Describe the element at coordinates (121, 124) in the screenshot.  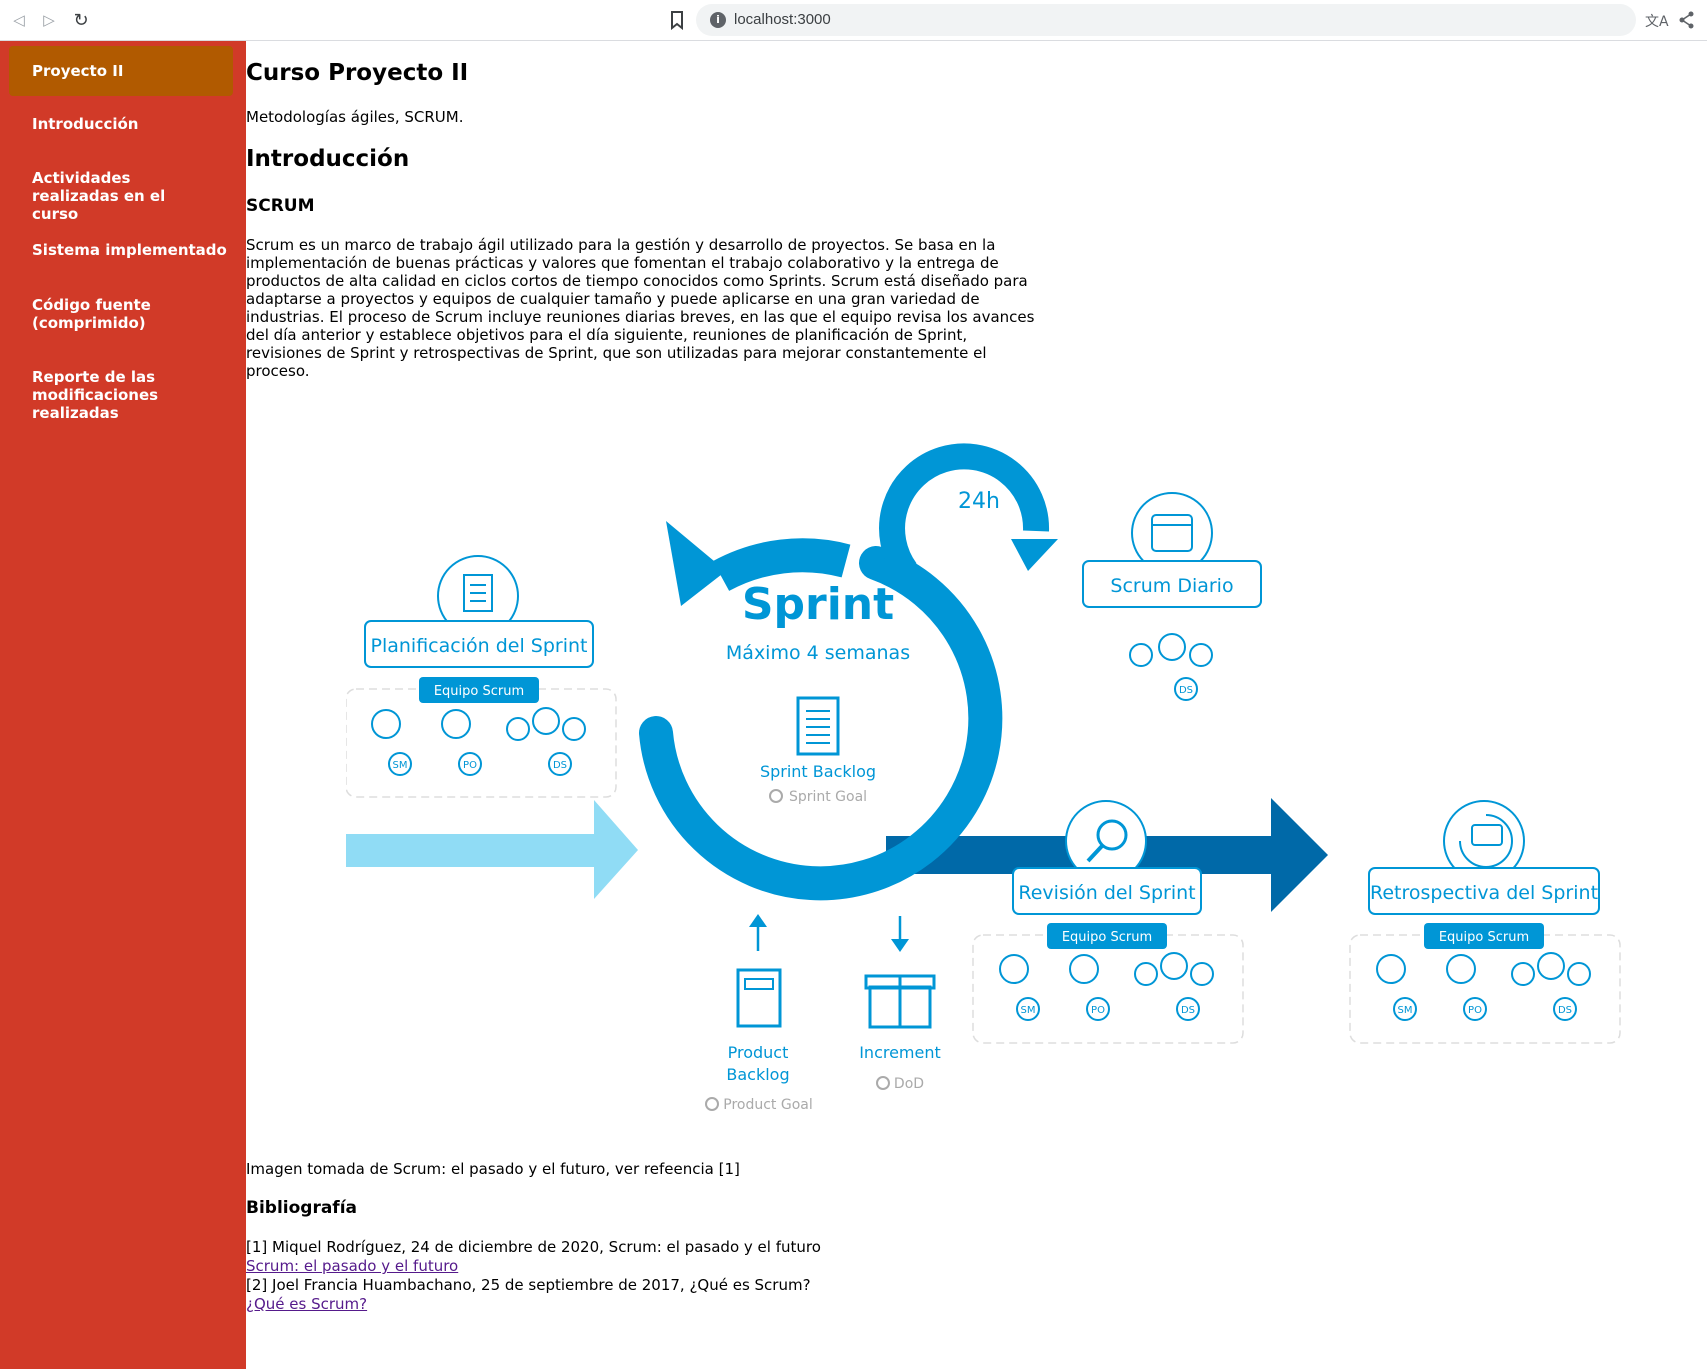
I see `sidebar-item-introduccion: Introducción` at that location.